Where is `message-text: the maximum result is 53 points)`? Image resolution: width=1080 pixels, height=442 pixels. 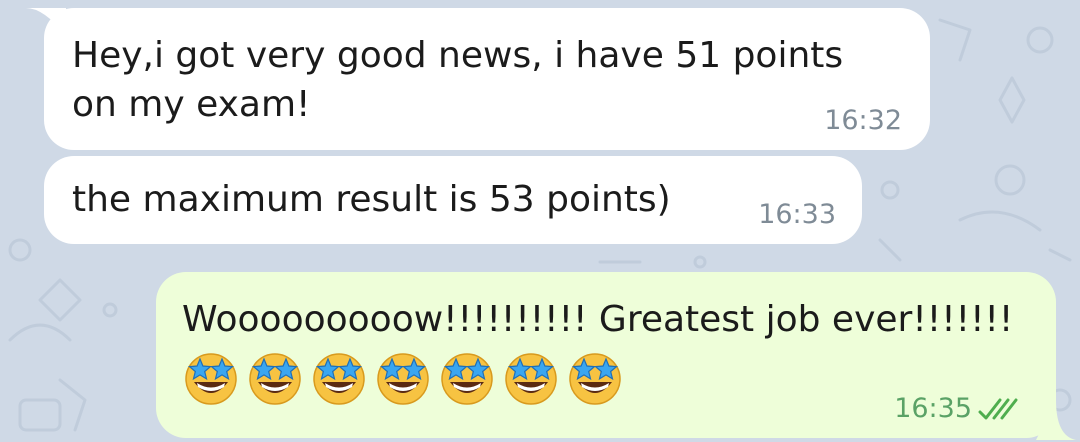
message-text: the maximum result is 53 points) is located at coordinates (371, 199).